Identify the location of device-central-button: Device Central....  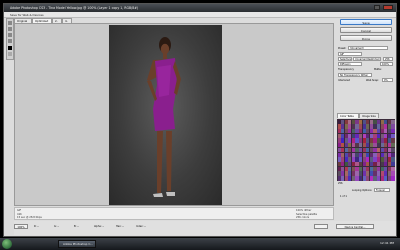
(355, 226).